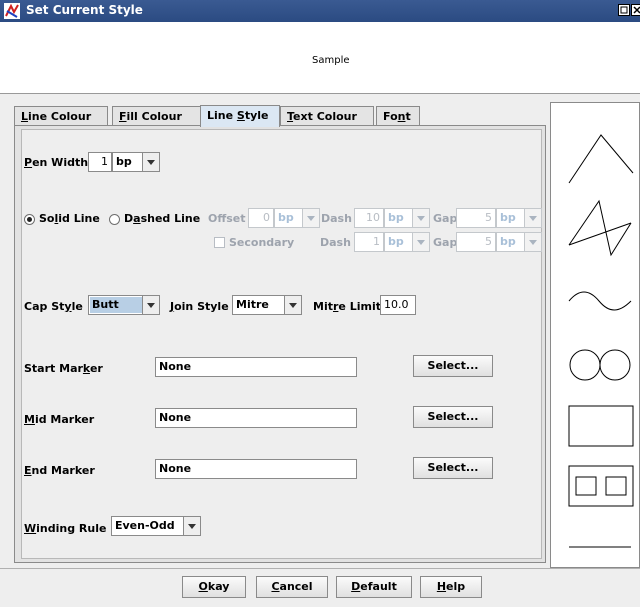 The height and width of the screenshot is (607, 640). What do you see at coordinates (292, 587) in the screenshot?
I see `cancel-button: Cancel` at bounding box center [292, 587].